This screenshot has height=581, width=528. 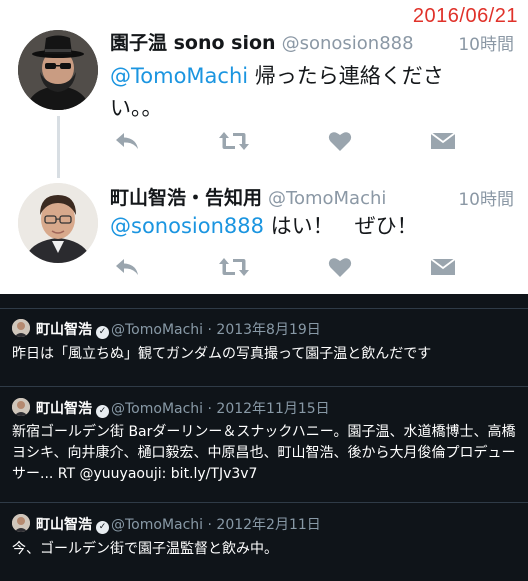 What do you see at coordinates (295, 92) in the screenshot?
I see `tweet-text: @TomoMachi 帰ったら連絡ください。。` at bounding box center [295, 92].